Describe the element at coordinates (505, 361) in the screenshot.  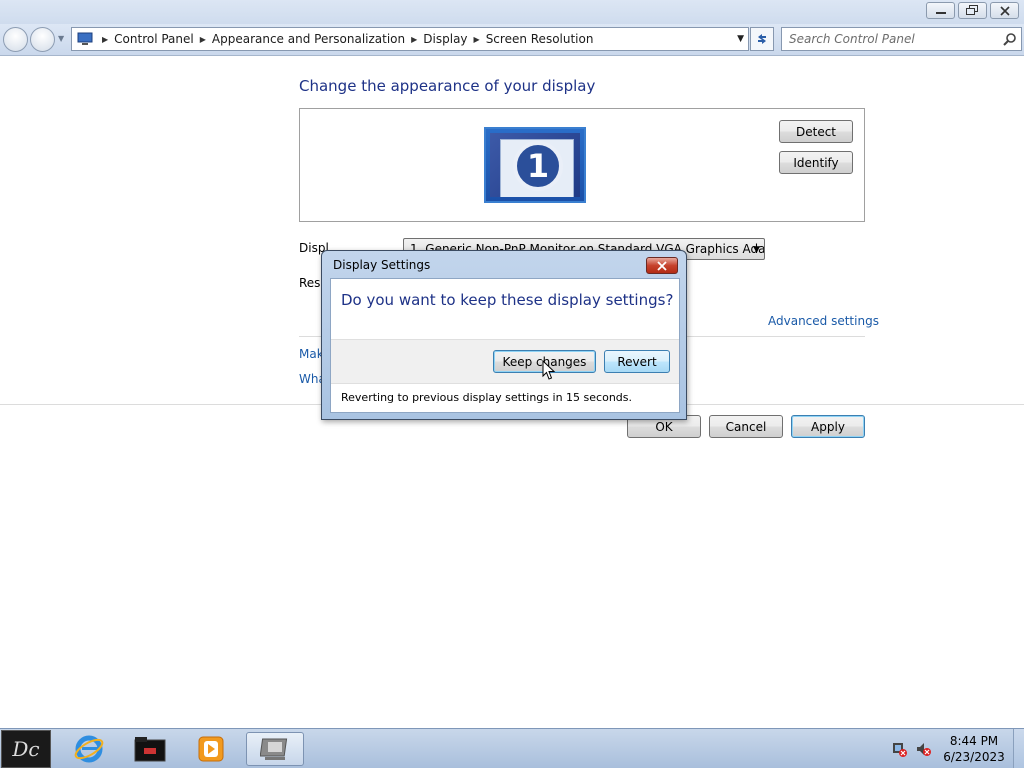
I see `dialog-button-bar: Keep changes Revert` at that location.